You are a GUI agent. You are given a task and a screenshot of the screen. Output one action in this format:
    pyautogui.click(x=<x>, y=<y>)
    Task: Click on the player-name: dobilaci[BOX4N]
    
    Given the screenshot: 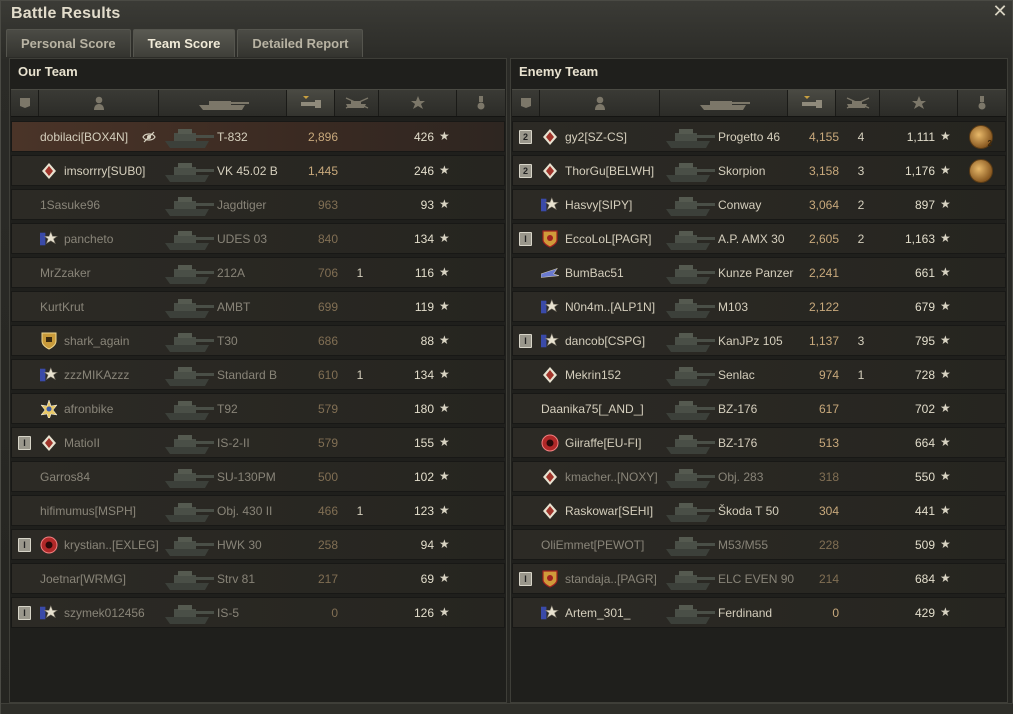 What is the action you would take?
    pyautogui.click(x=84, y=137)
    